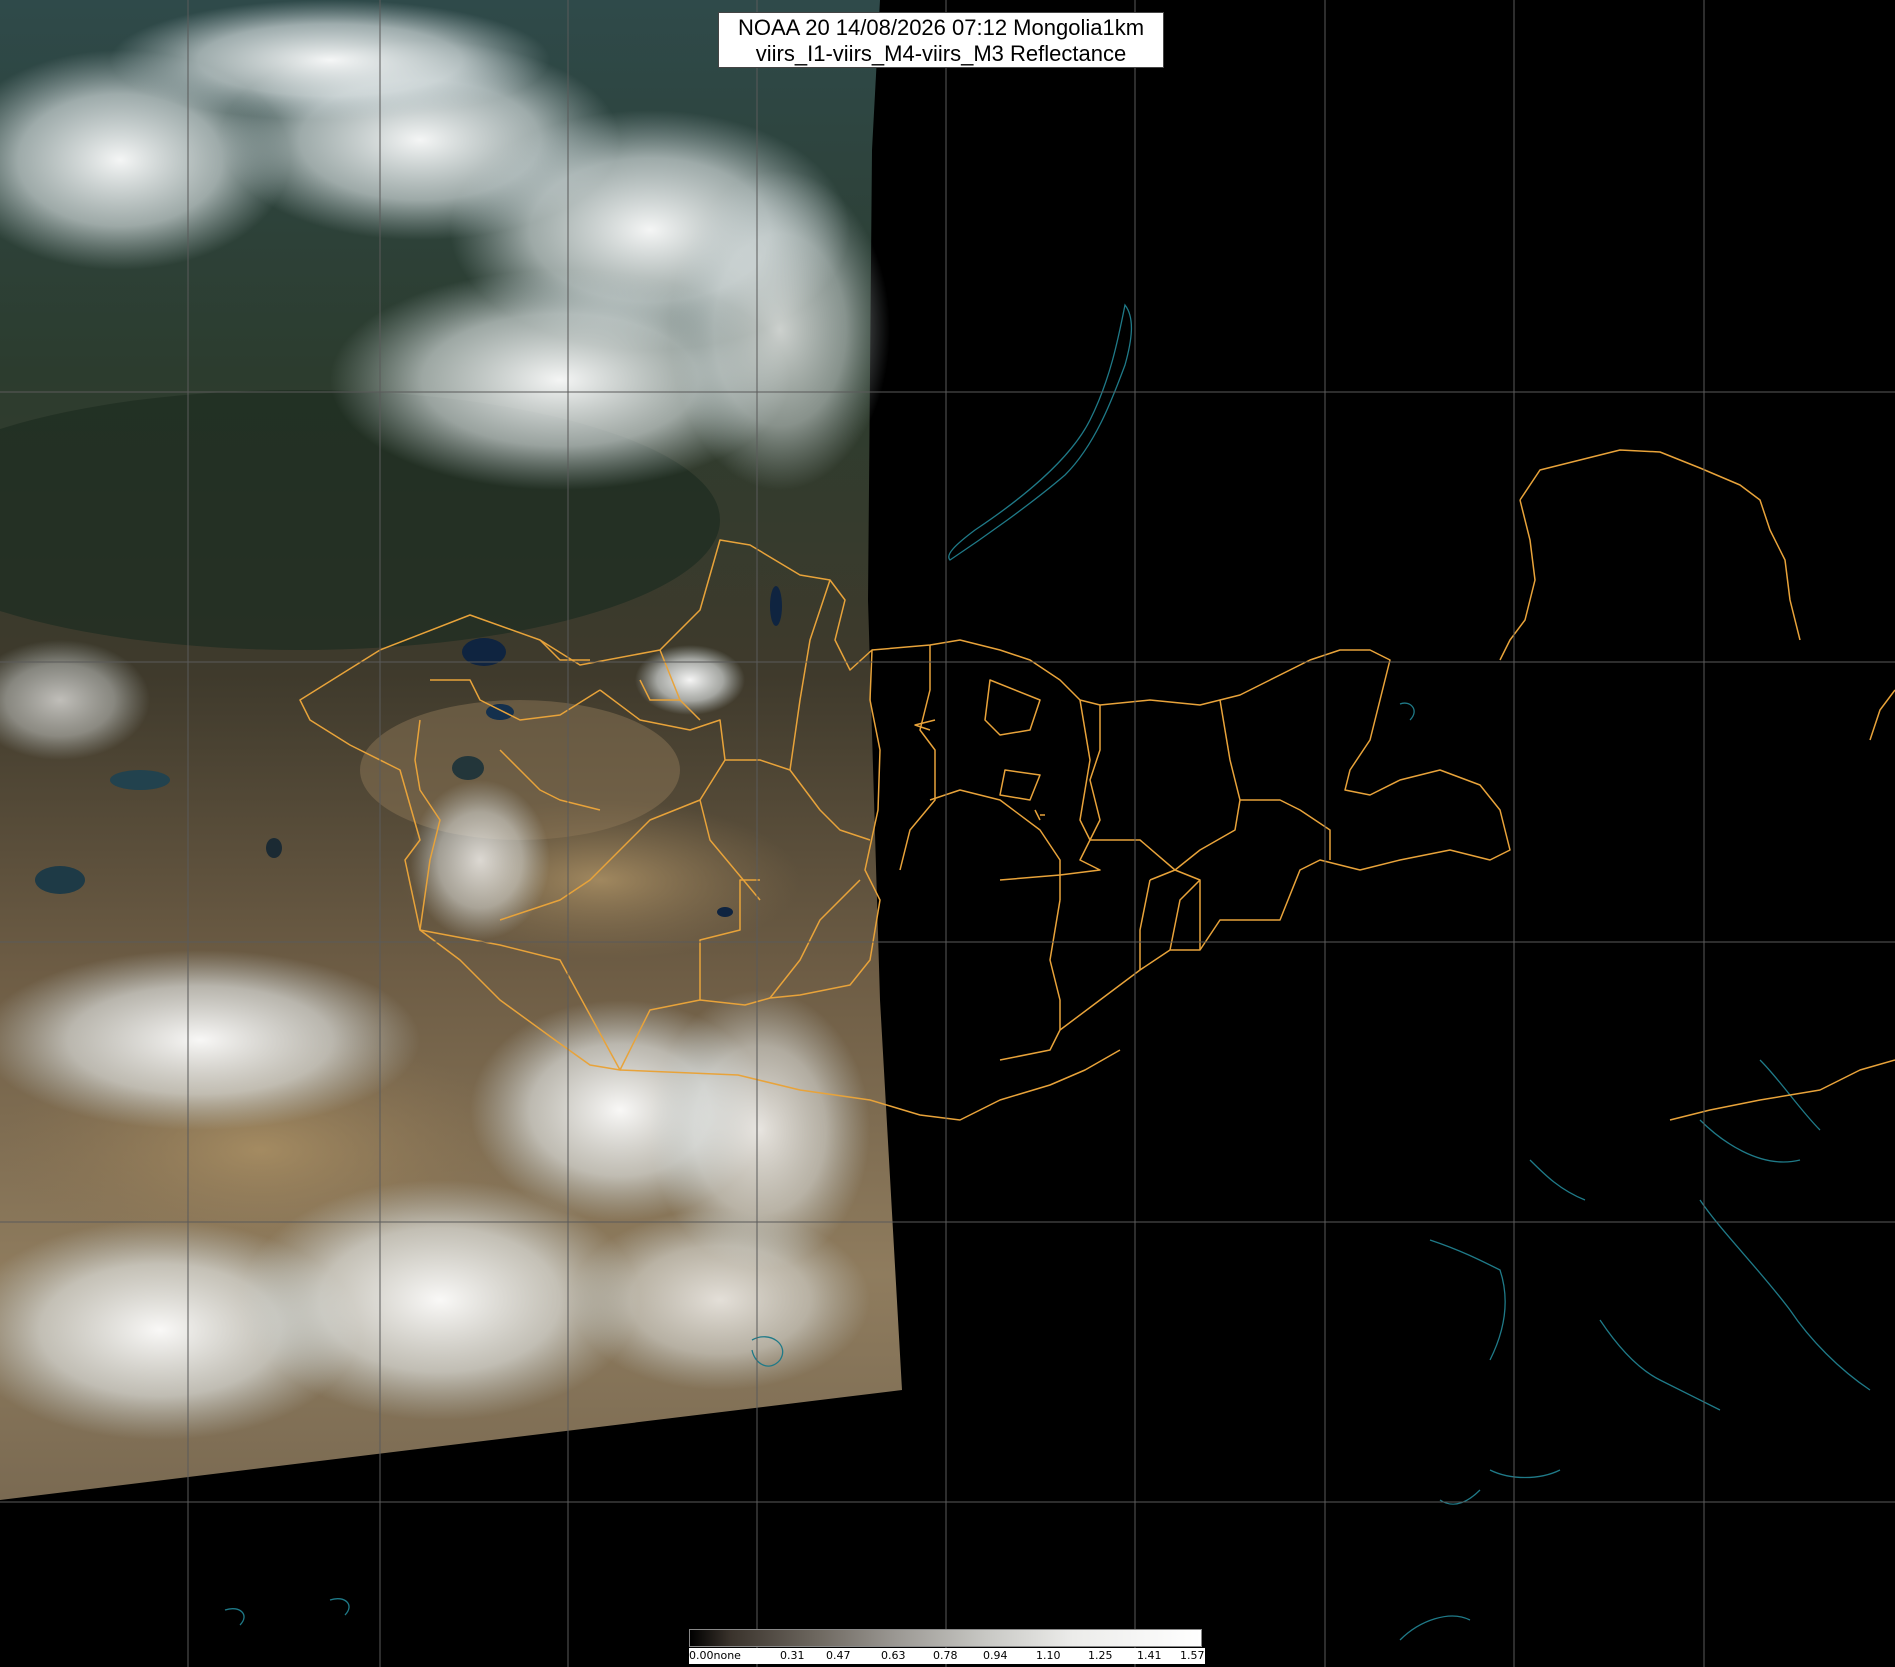  Describe the element at coordinates (1192, 1655) in the screenshot. I see `colorbar-label: 1.57` at that location.